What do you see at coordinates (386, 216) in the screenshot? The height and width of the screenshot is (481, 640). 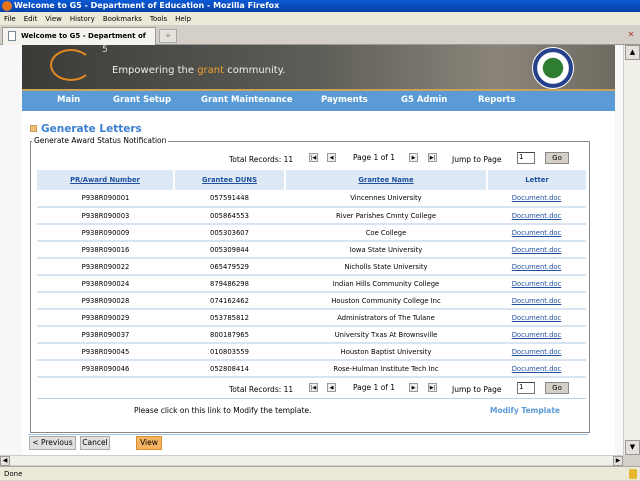 I see `cell-grantee-name: River Parishes Cmnty College` at bounding box center [386, 216].